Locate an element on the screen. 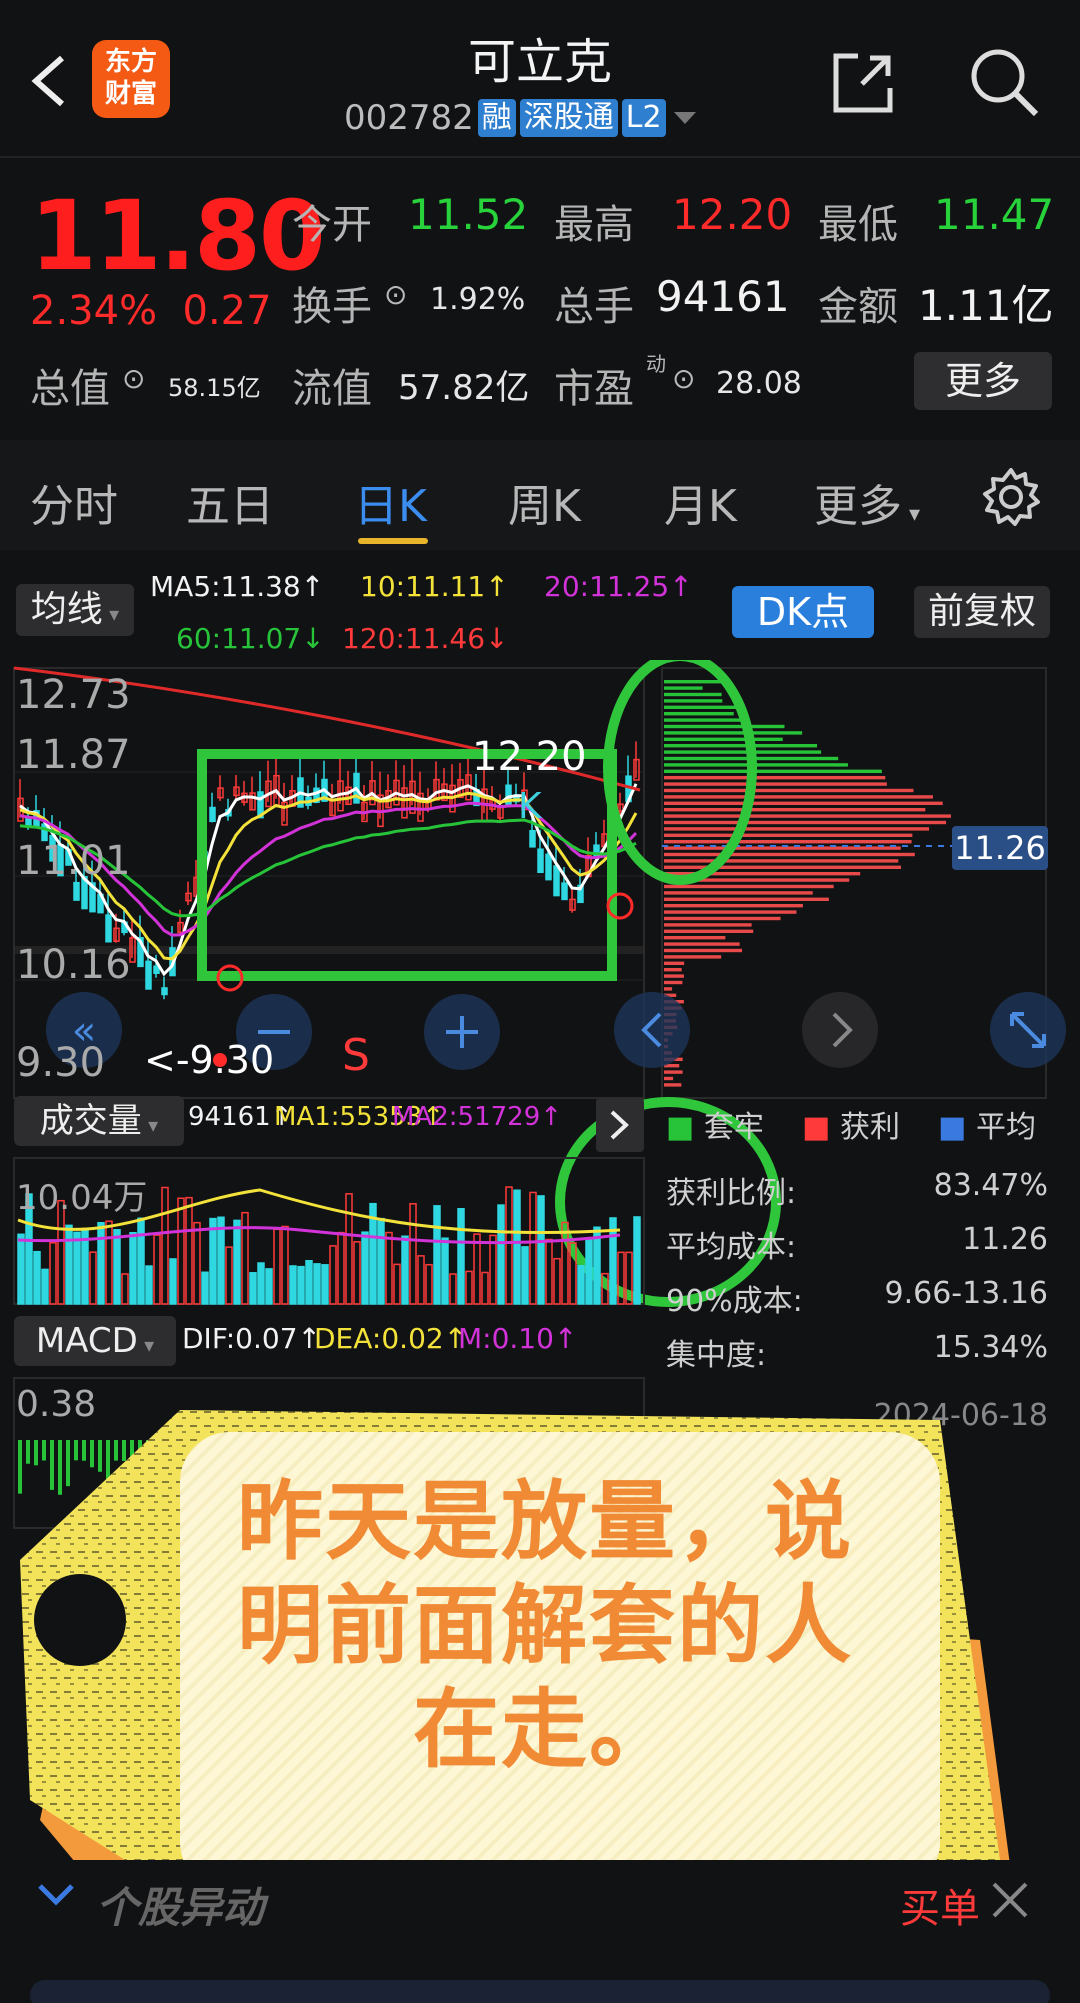 This screenshot has height=2003, width=1080. stock-code-row: 002782 融 深股通 L2 is located at coordinates (522, 118).